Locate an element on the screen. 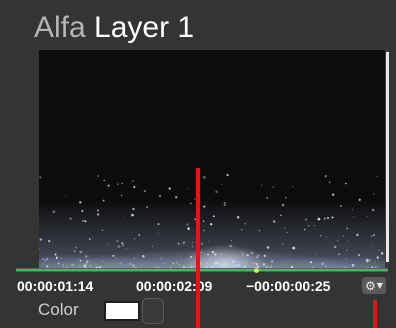 This screenshot has height=328, width=396. color-swatch is located at coordinates (122, 311).